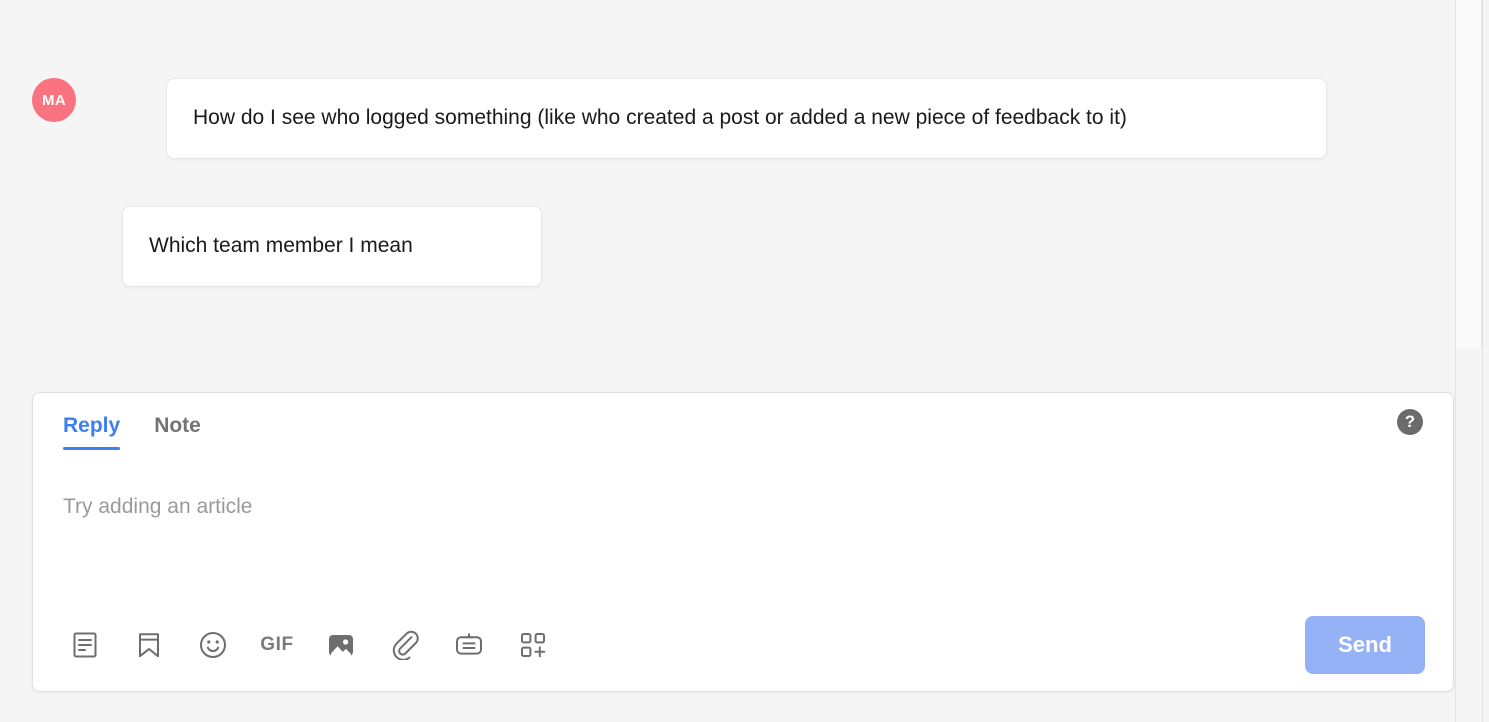  What do you see at coordinates (92, 432) in the screenshot?
I see `tab-reply: Reply` at bounding box center [92, 432].